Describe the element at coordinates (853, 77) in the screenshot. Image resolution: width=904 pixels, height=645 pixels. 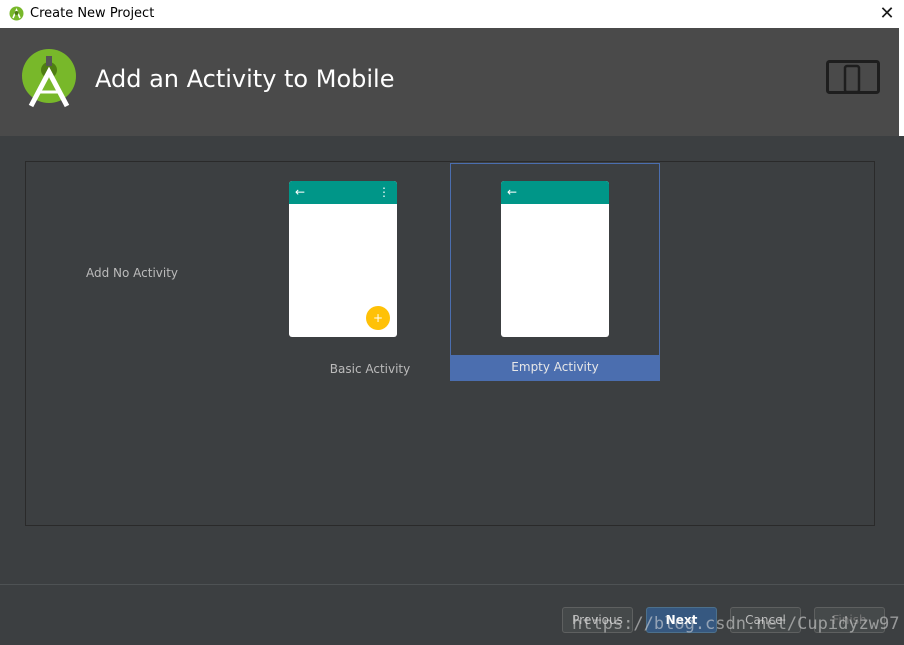
I see `tablet-phone-icon` at that location.